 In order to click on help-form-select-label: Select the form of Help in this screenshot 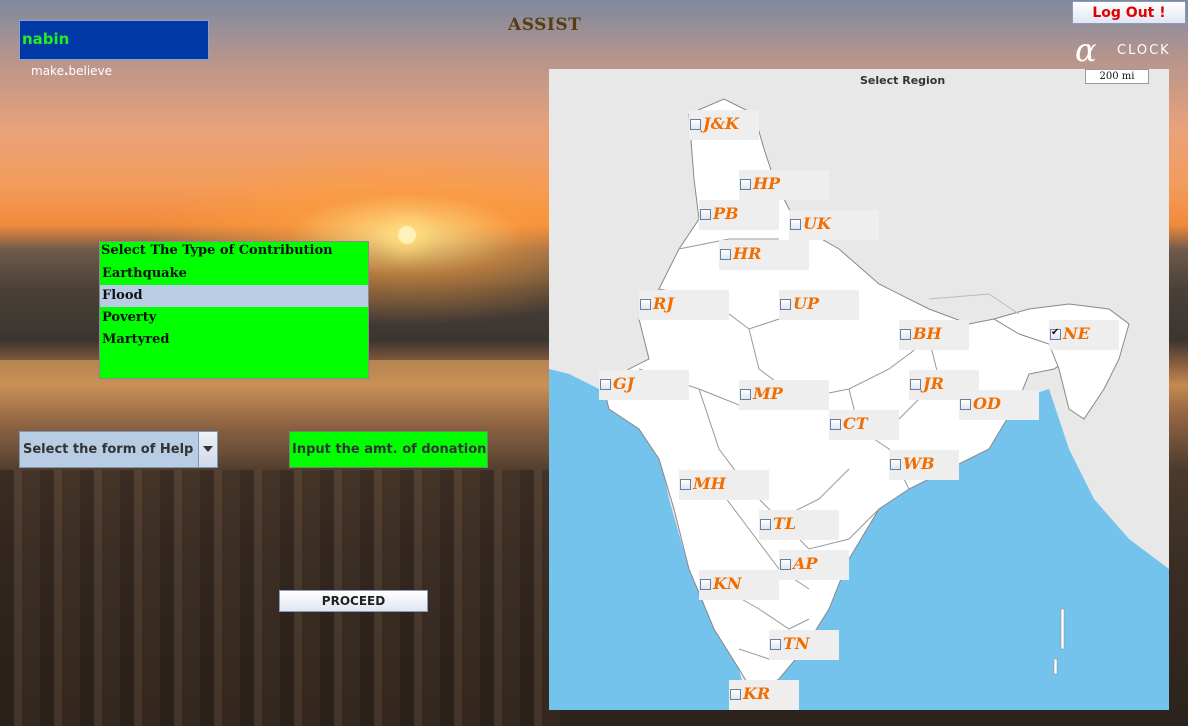, I will do `click(108, 449)`.